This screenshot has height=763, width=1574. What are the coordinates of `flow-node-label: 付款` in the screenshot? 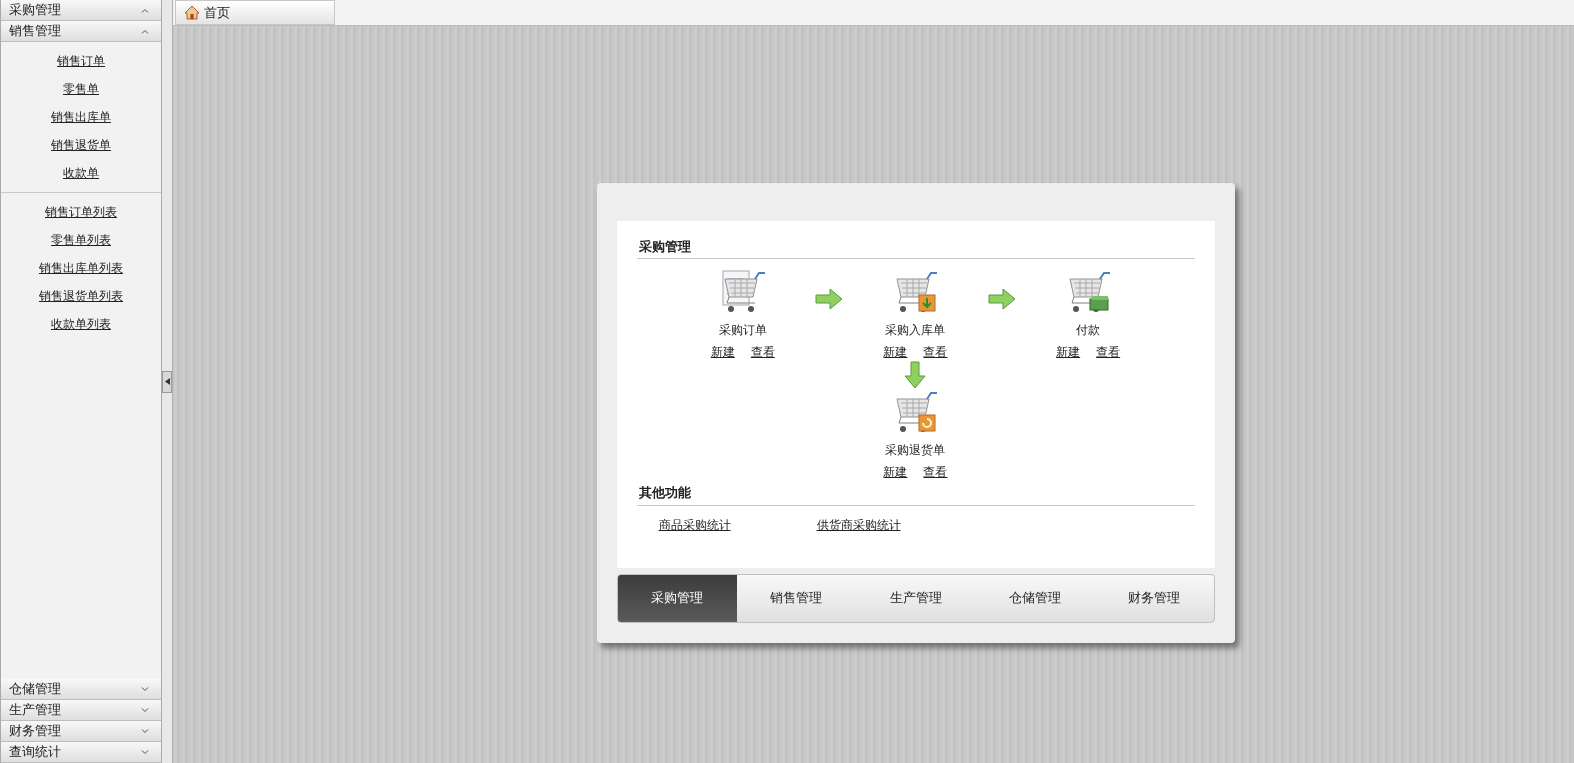 It's located at (1088, 330).